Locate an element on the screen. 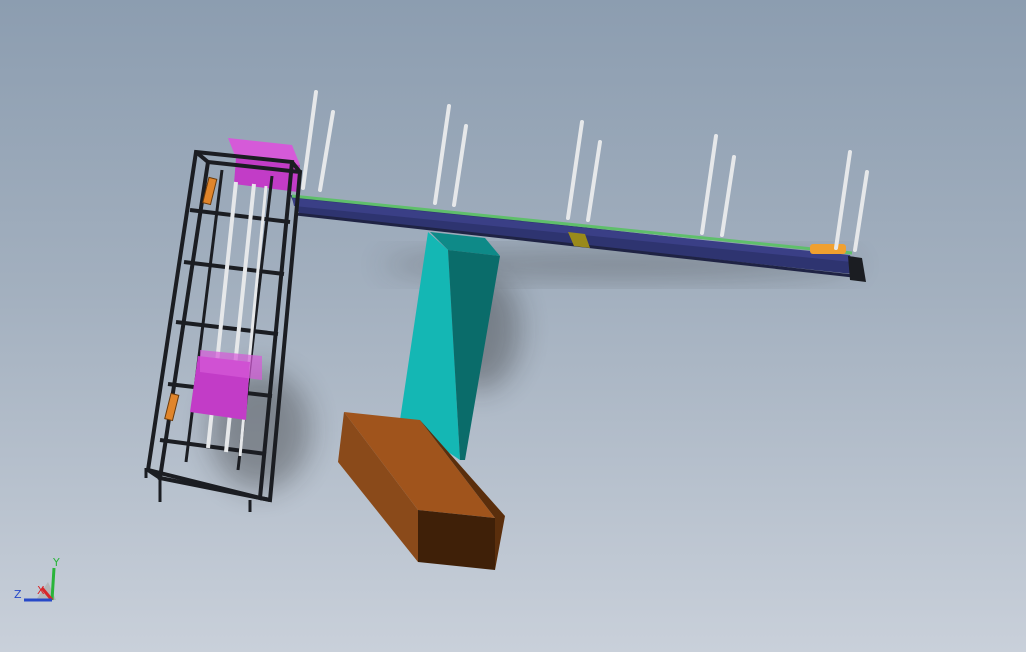 The image size is (1026, 652). conveyor-belt is located at coordinates (572, 230).